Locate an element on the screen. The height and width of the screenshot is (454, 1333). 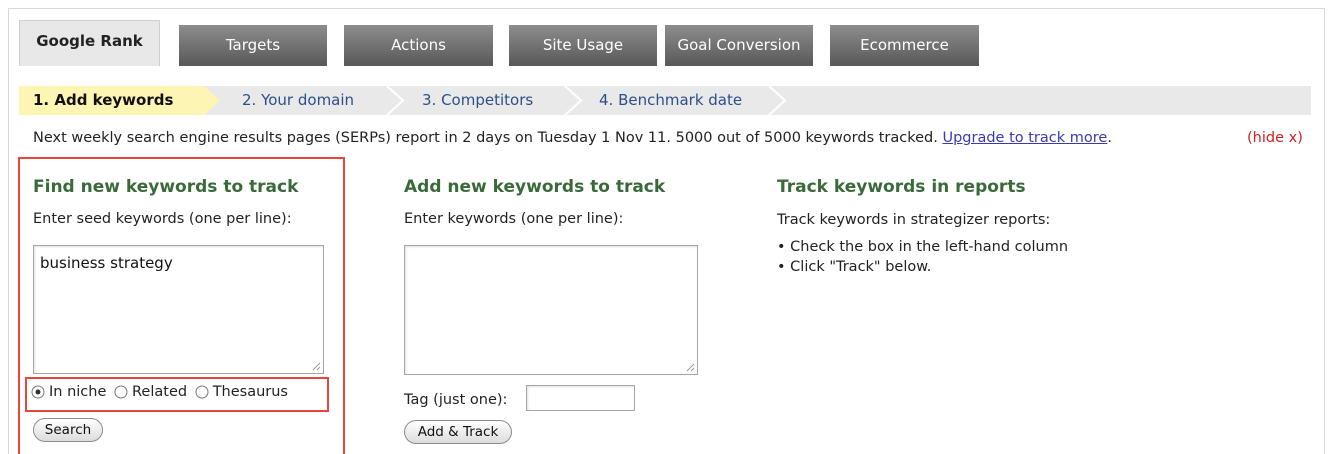
tab-ecommerce: Ecommerce is located at coordinates (904, 45).